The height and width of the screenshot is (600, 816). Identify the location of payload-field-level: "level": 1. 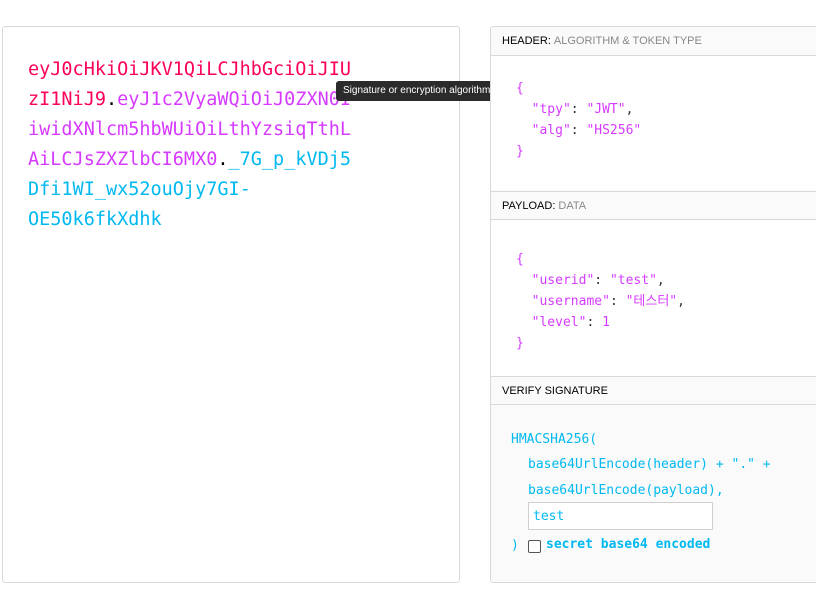
(600, 322).